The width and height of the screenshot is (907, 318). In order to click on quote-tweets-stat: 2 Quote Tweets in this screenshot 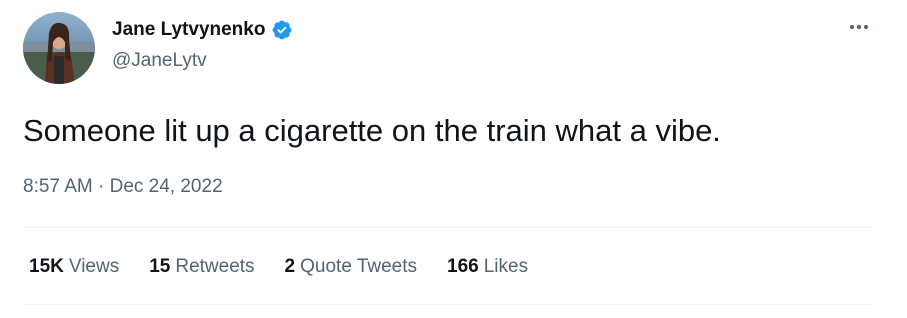, I will do `click(351, 267)`.